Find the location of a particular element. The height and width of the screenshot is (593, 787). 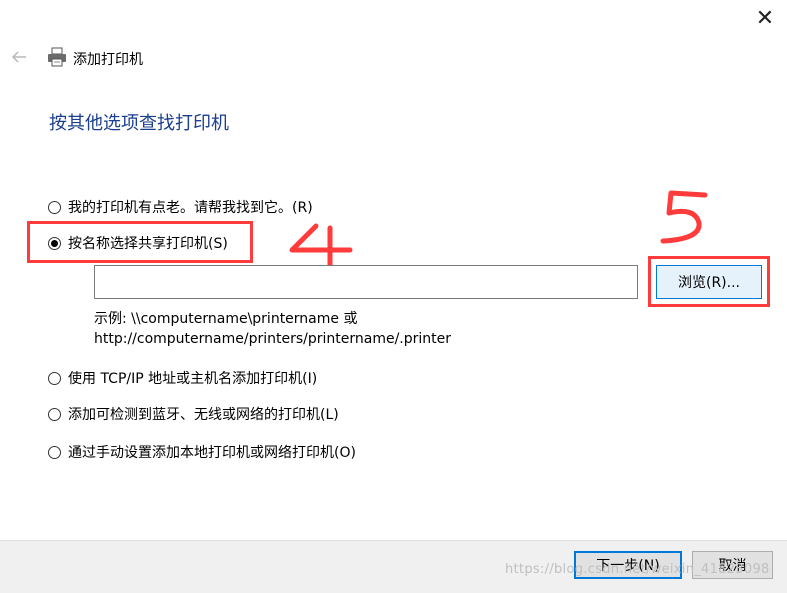

close-icon: ✕ is located at coordinates (765, 18).